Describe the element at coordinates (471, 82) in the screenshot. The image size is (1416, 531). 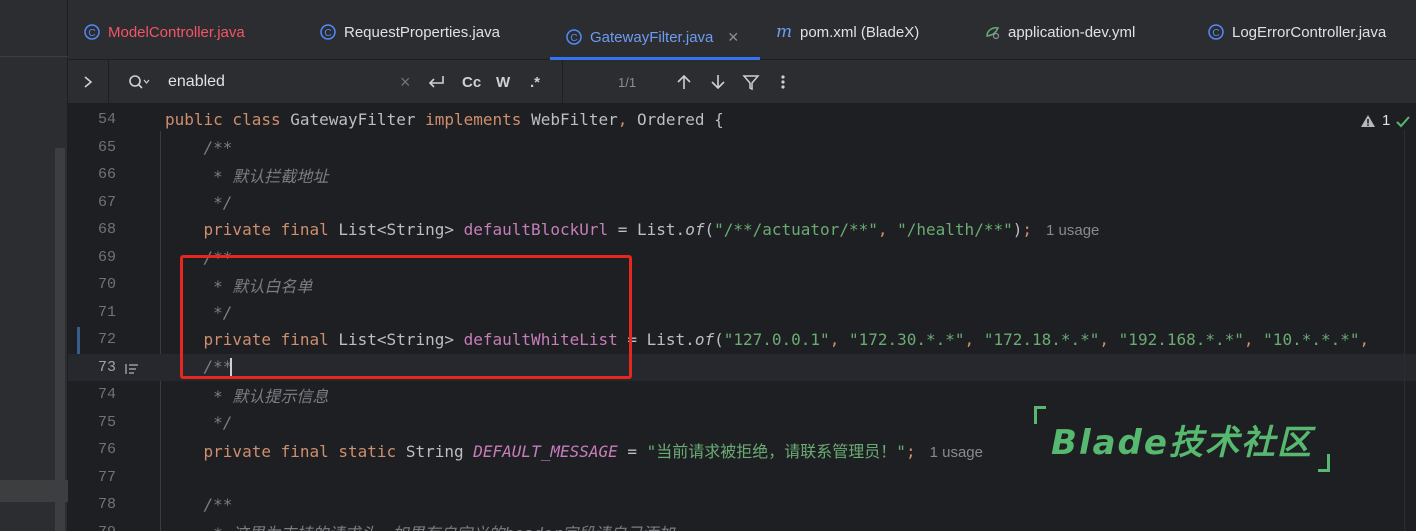
I see `match-case-toggle: Cc` at that location.